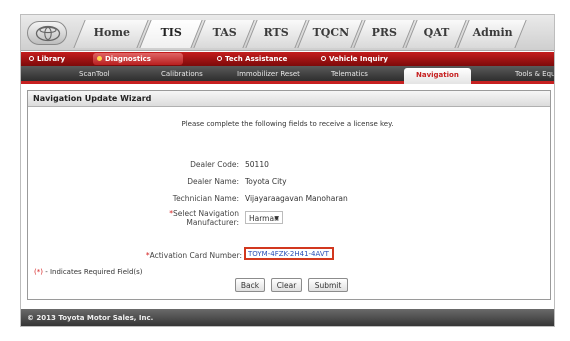  I want to click on nav-tech-assistance-label: Tech Assistance, so click(256, 59).